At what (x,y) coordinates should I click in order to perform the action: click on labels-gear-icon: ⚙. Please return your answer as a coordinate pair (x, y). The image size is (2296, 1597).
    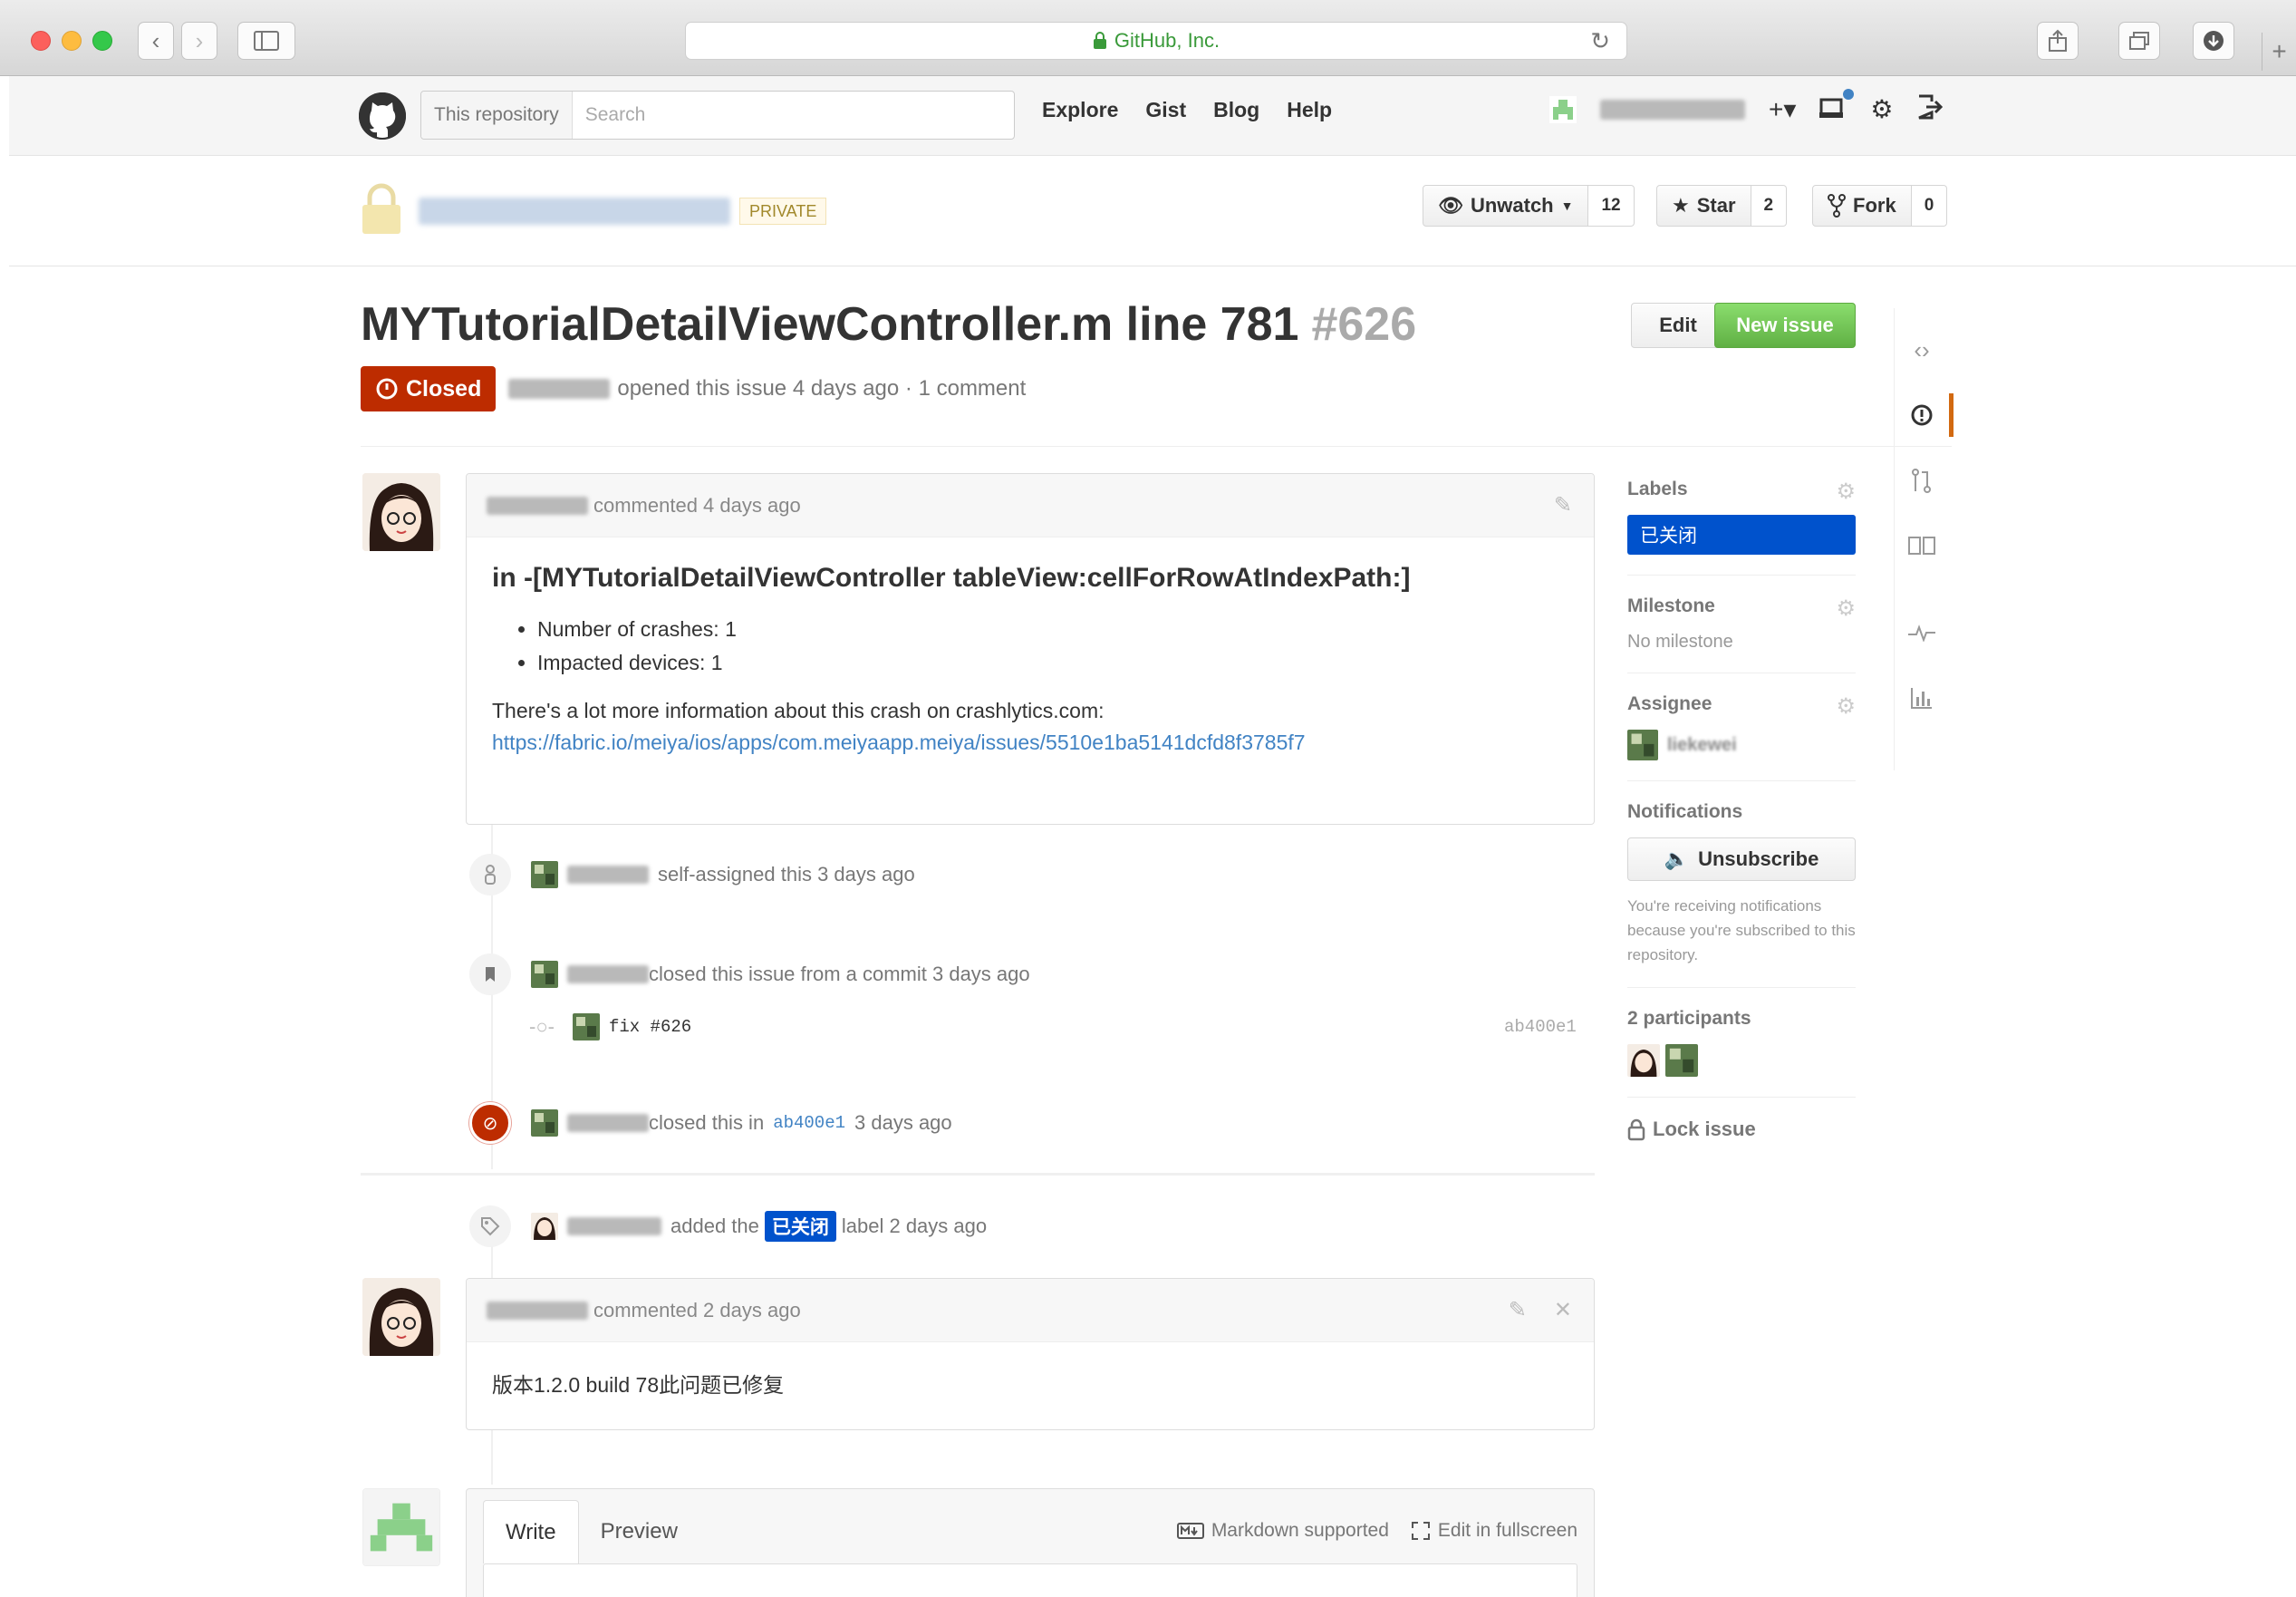
    Looking at the image, I should click on (1846, 492).